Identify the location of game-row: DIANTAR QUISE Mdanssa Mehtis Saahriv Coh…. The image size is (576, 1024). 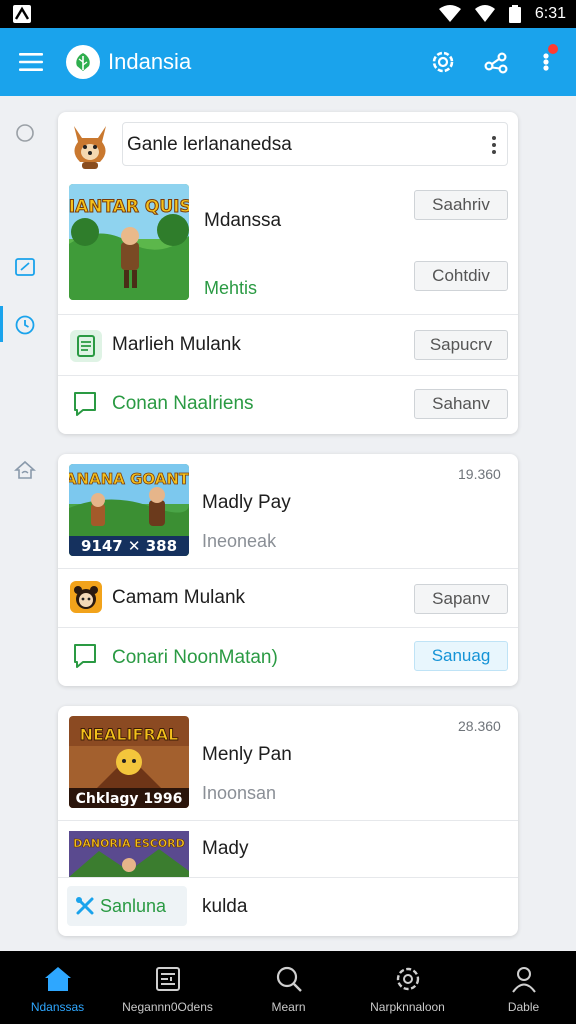
(288, 245).